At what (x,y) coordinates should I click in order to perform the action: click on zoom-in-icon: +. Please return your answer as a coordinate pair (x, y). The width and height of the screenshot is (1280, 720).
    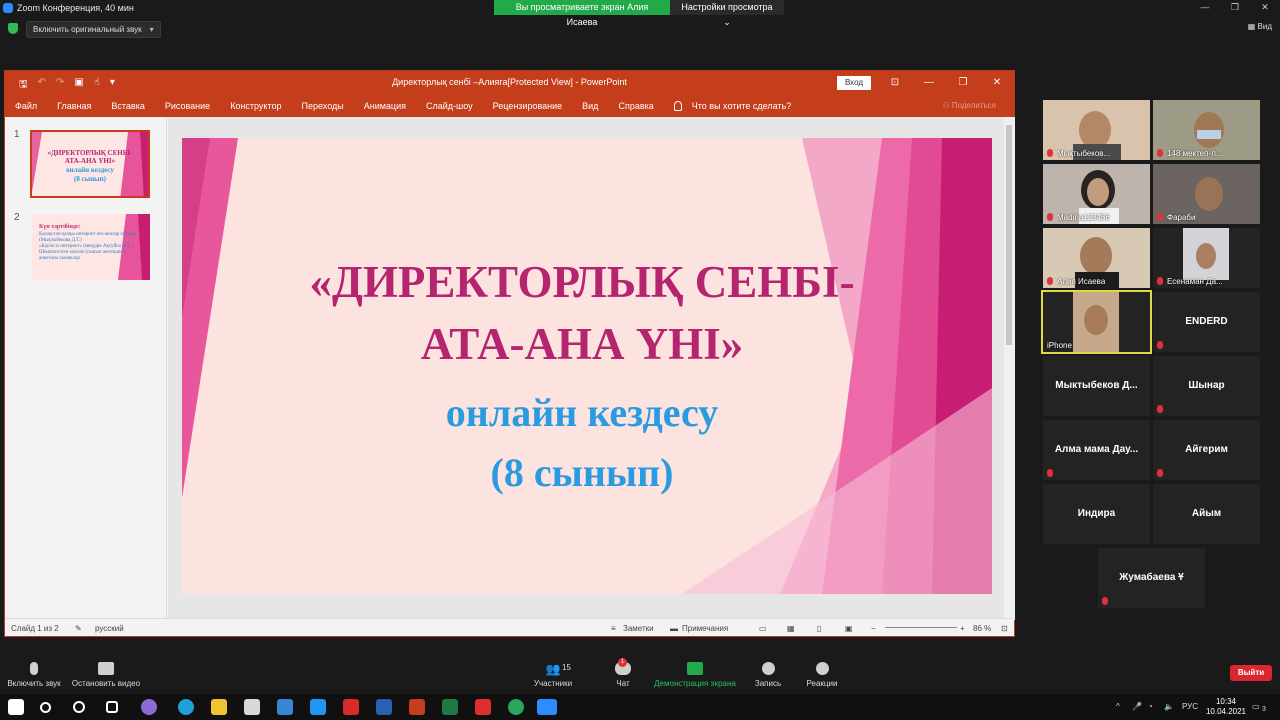
    Looking at the image, I should click on (962, 628).